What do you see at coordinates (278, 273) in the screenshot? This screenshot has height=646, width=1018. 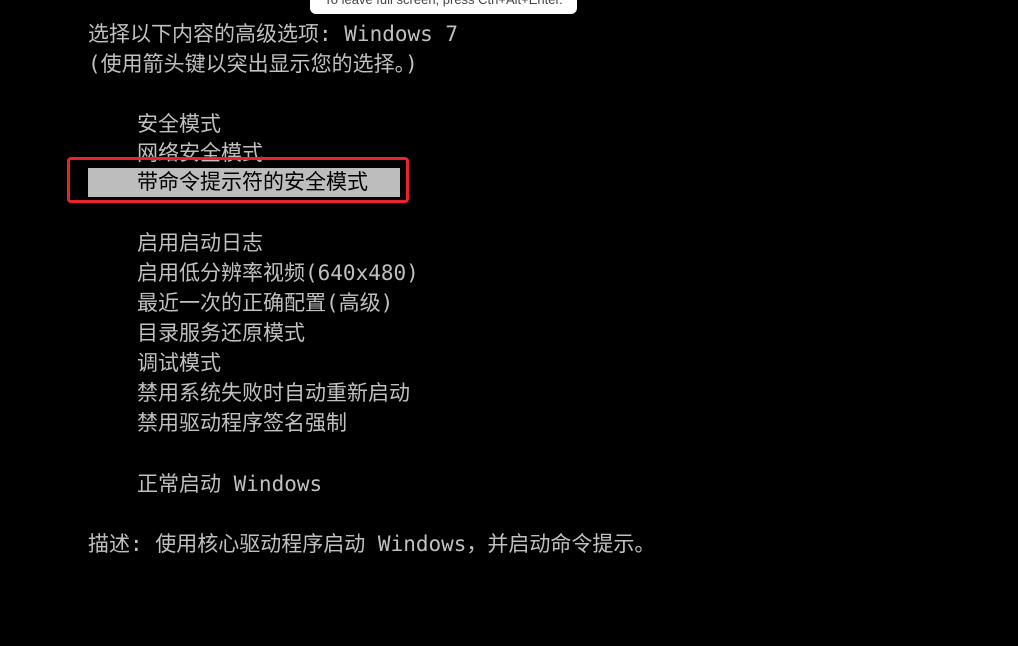 I see `menu-item-low-resolution-video: 启用低分辨率视频(640x480)` at bounding box center [278, 273].